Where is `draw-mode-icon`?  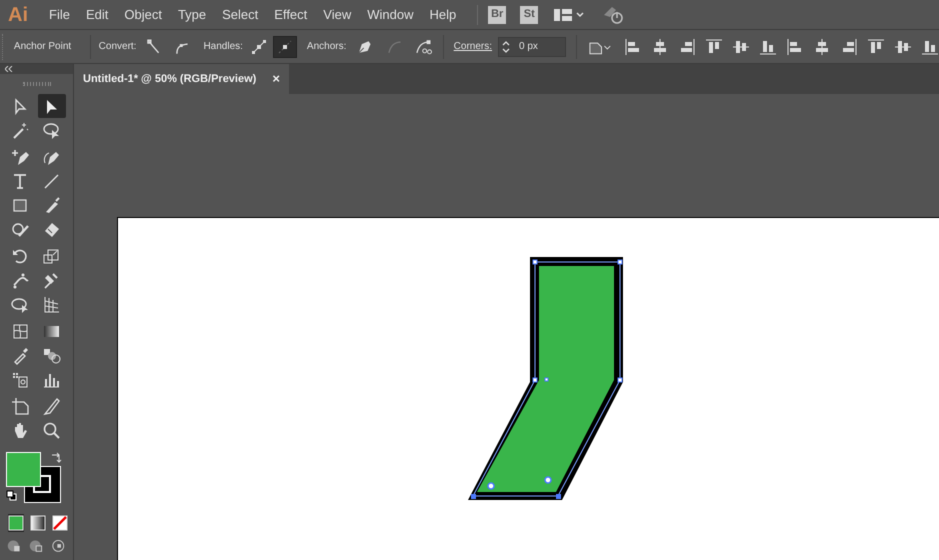 draw-mode-icon is located at coordinates (14, 545).